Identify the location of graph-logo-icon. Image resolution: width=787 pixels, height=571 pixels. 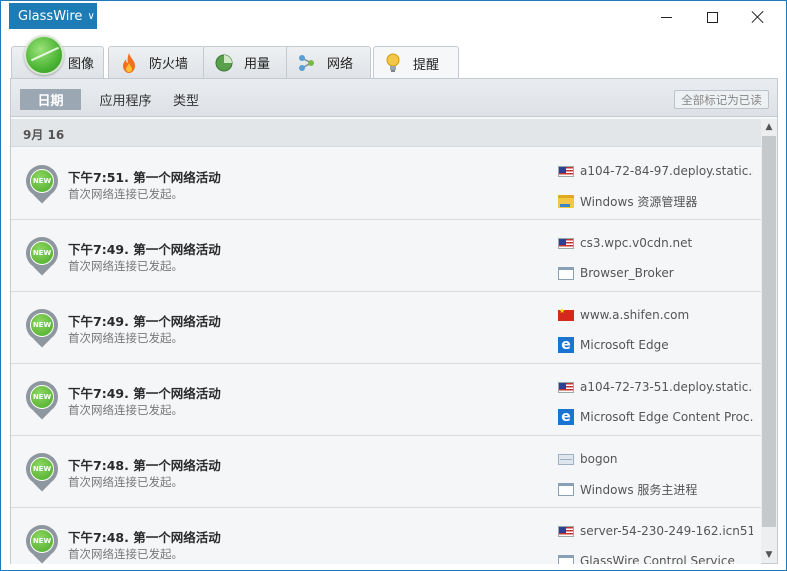
(44, 55).